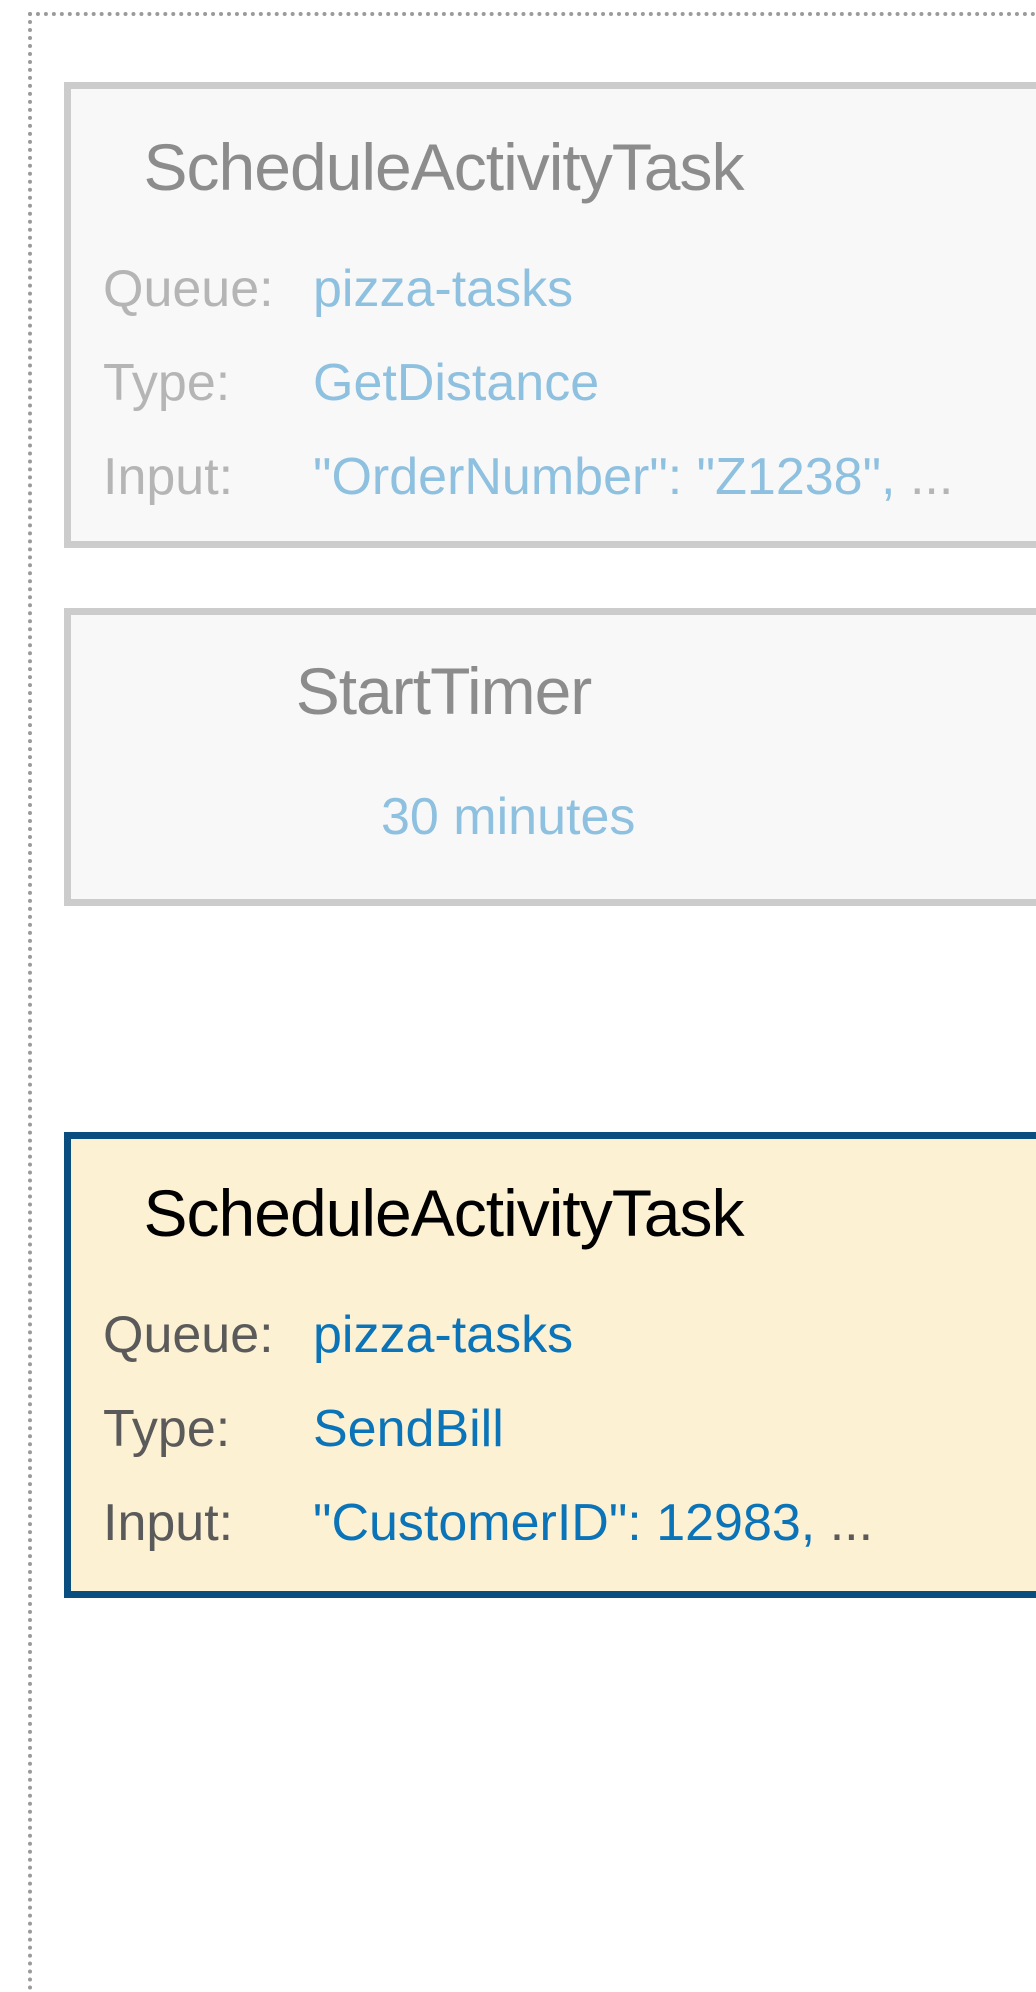 The height and width of the screenshot is (1992, 1036). What do you see at coordinates (550, 757) in the screenshot?
I see `command-card-start-timer: StartTimer 30 minutes` at bounding box center [550, 757].